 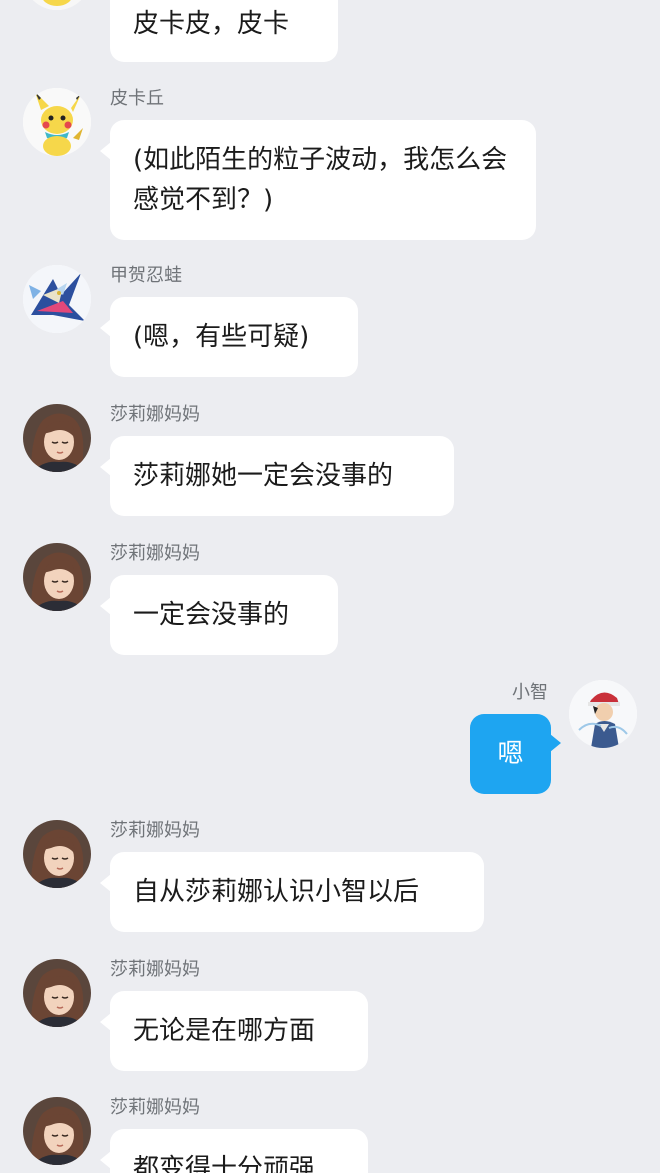 What do you see at coordinates (276, 892) in the screenshot?
I see `message-text: 自从莎莉娜认识小智以后` at bounding box center [276, 892].